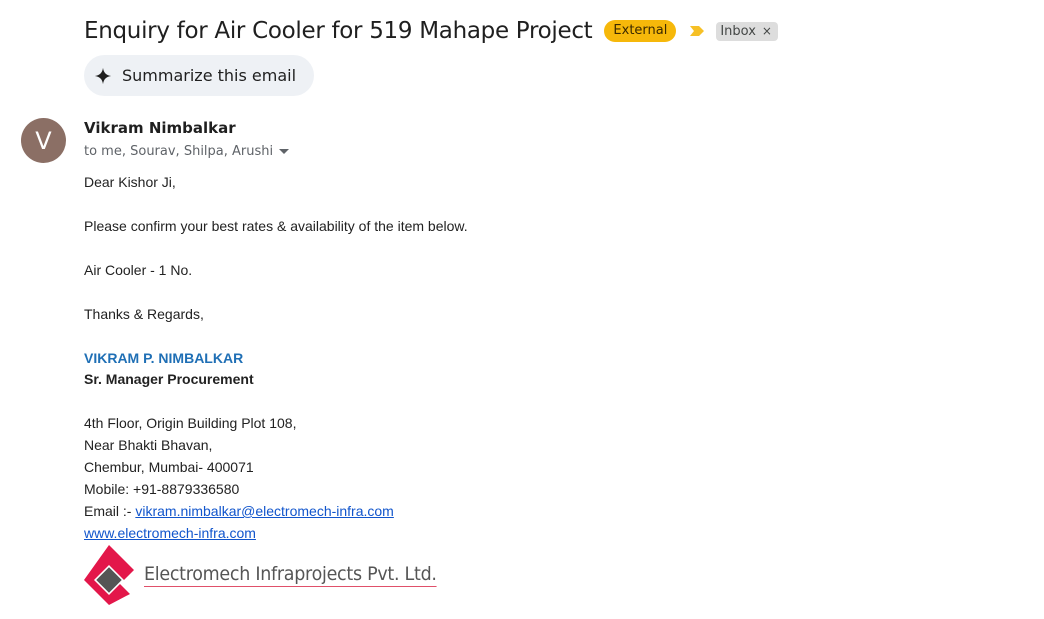 Image resolution: width=1044 pixels, height=619 pixels. I want to click on signature-address-line: Chembur, Mumbai- 400071, so click(169, 467).